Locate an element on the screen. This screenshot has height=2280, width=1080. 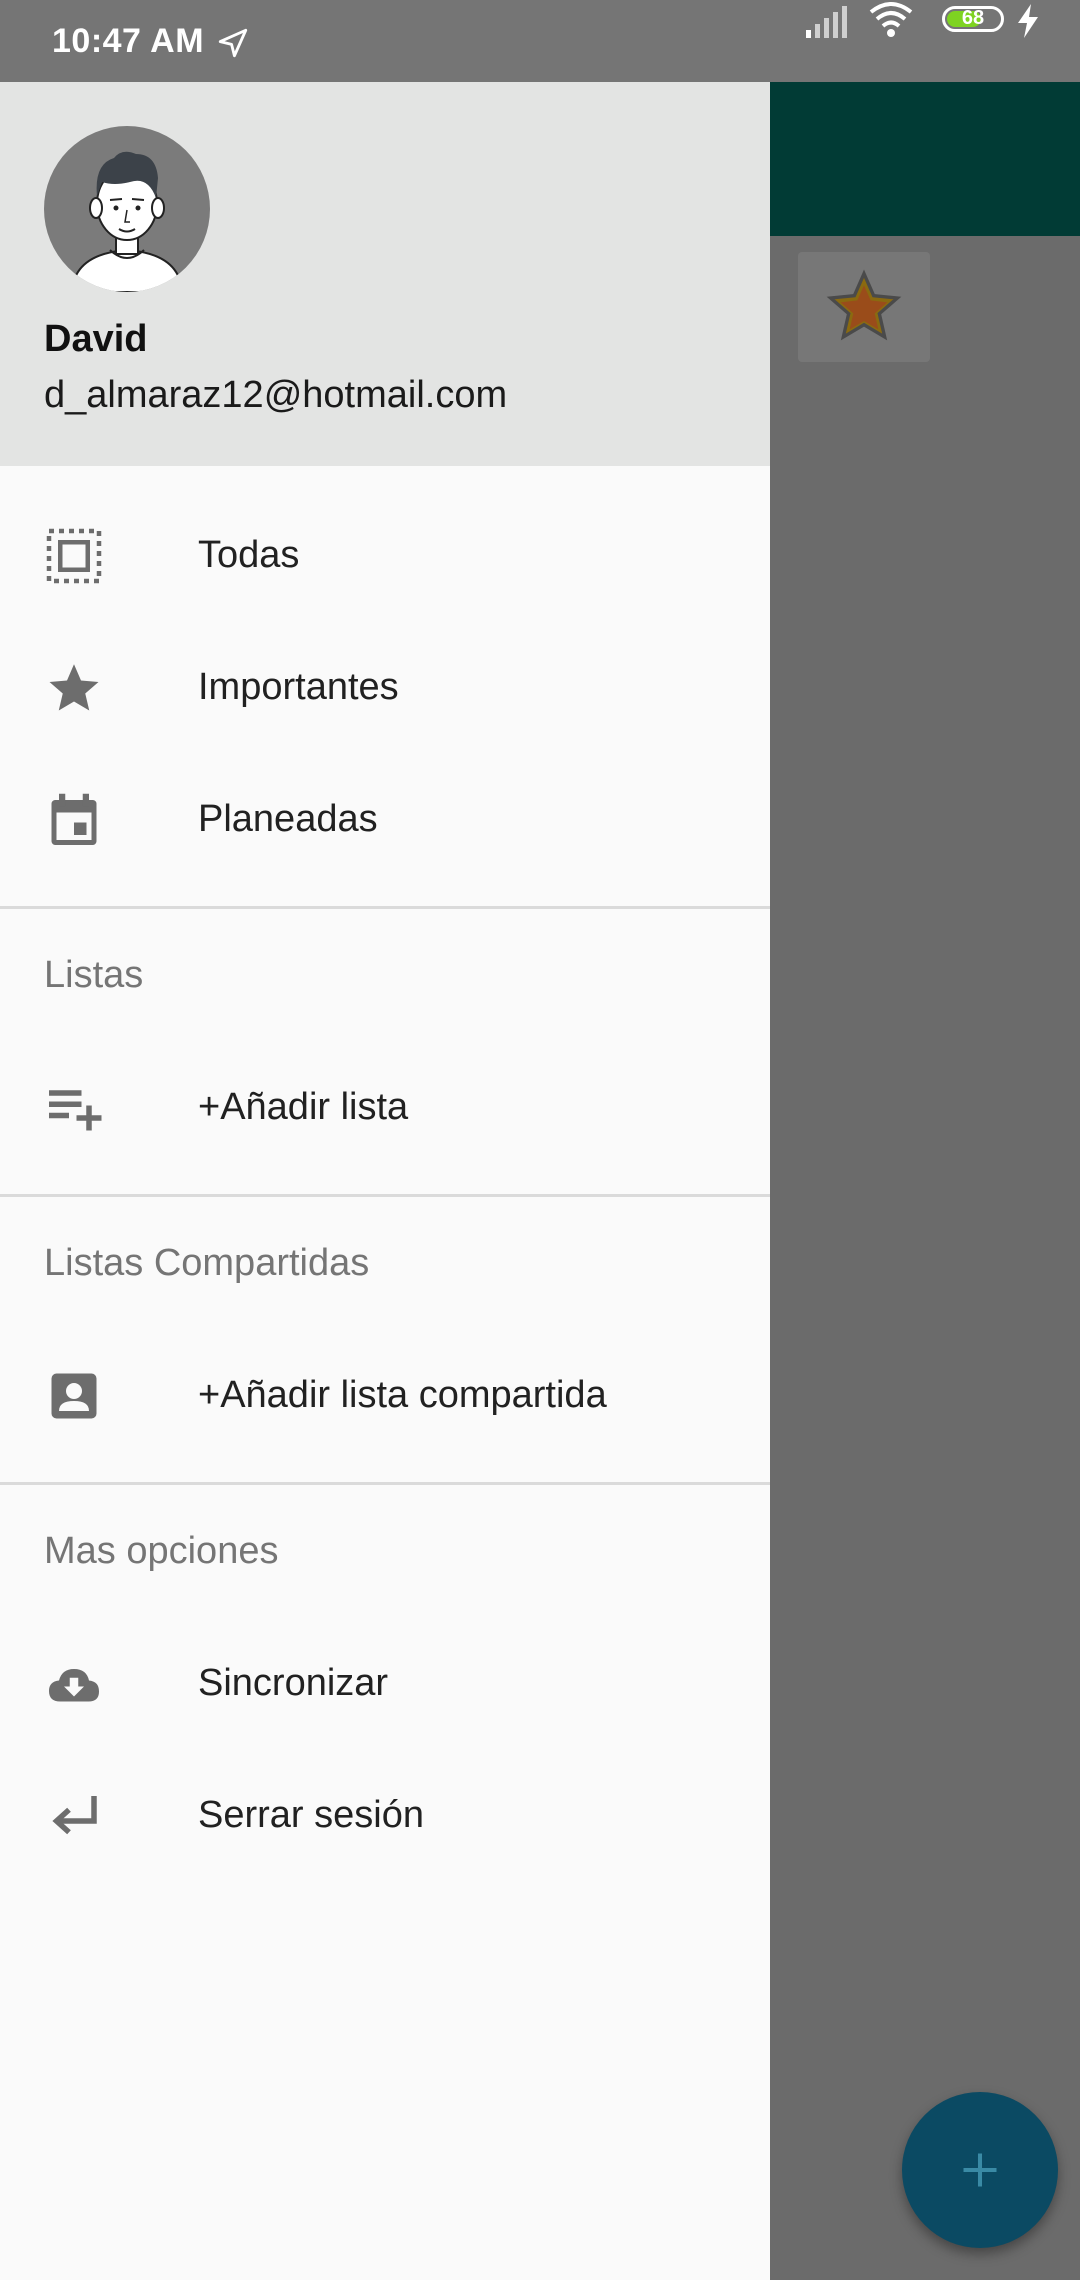
drawer-item-add-shared-list: +Añadir lista compartida is located at coordinates (385, 1396).